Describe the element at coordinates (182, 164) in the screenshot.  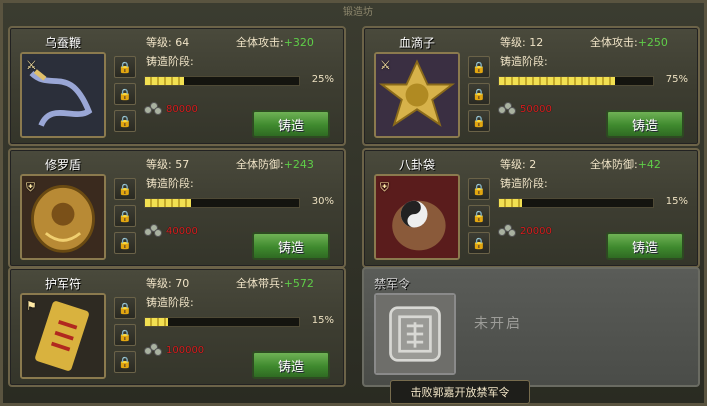
I see `level-value: 57` at that location.